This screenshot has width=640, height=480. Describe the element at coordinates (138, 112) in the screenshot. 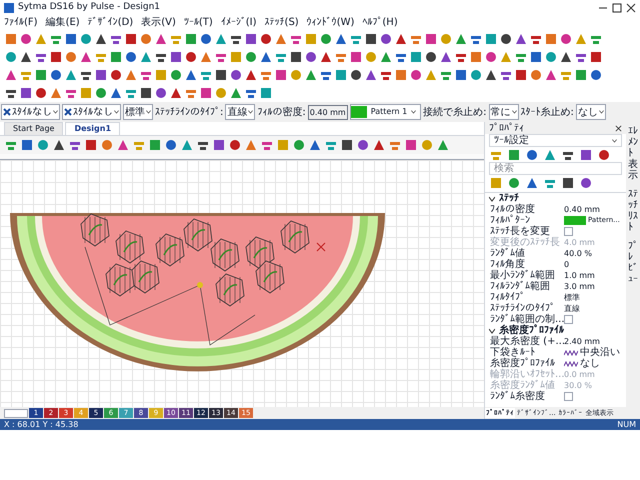

I see `style-dropdown: 標準` at that location.